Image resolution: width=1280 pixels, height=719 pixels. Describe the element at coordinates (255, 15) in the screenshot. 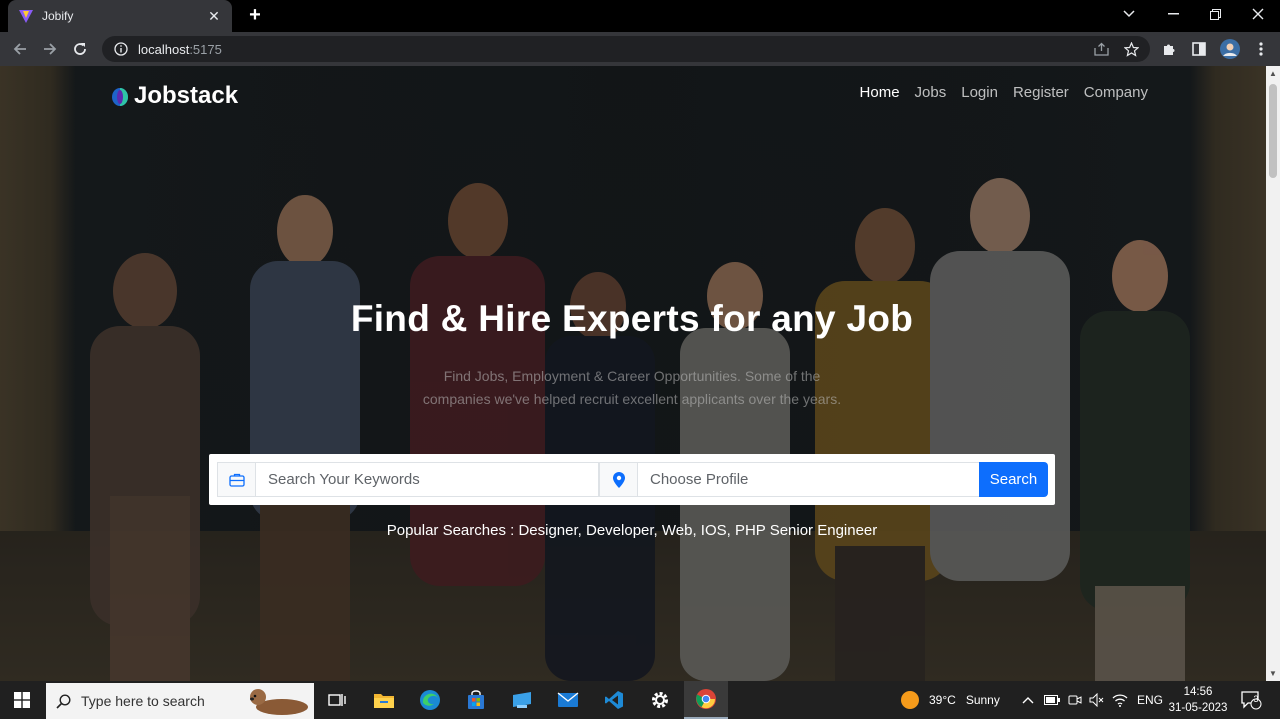

I see `new-tab-button: +` at that location.